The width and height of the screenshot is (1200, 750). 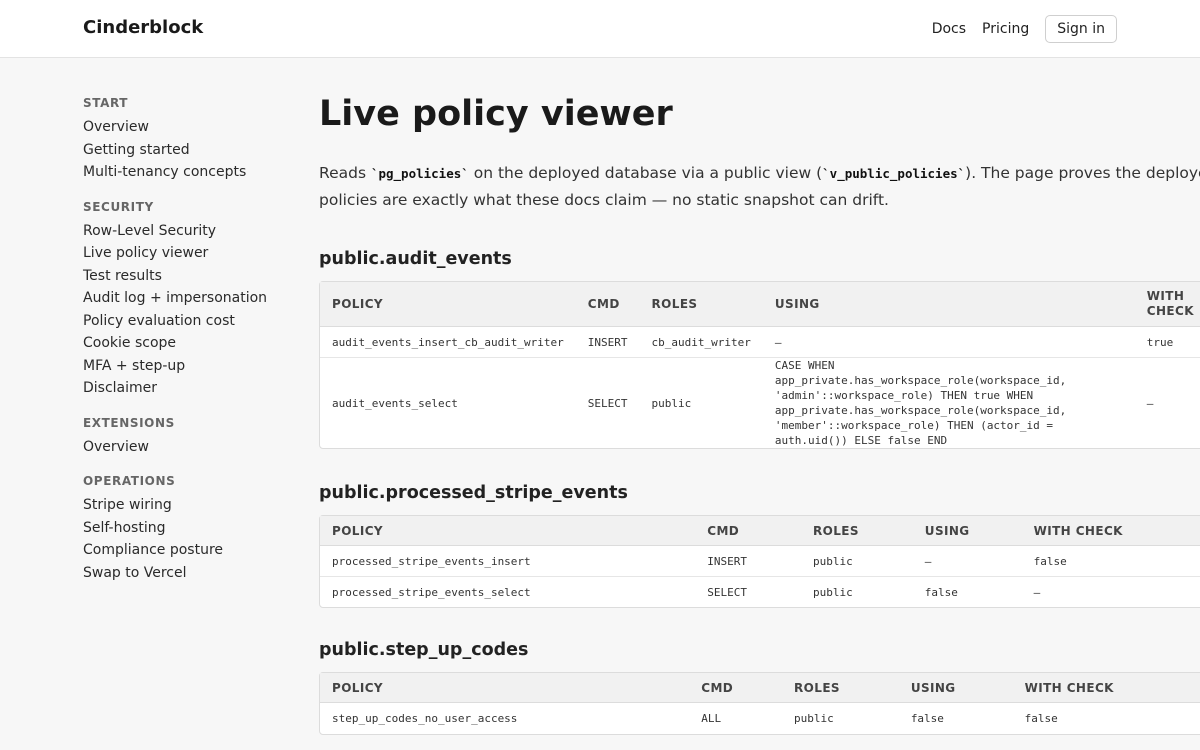 I want to click on page-title: Live policy viewer, so click(x=496, y=114).